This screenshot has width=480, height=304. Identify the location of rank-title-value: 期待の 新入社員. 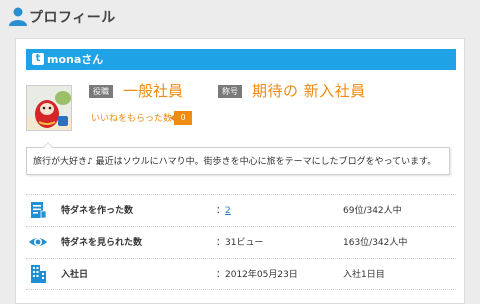
(309, 91).